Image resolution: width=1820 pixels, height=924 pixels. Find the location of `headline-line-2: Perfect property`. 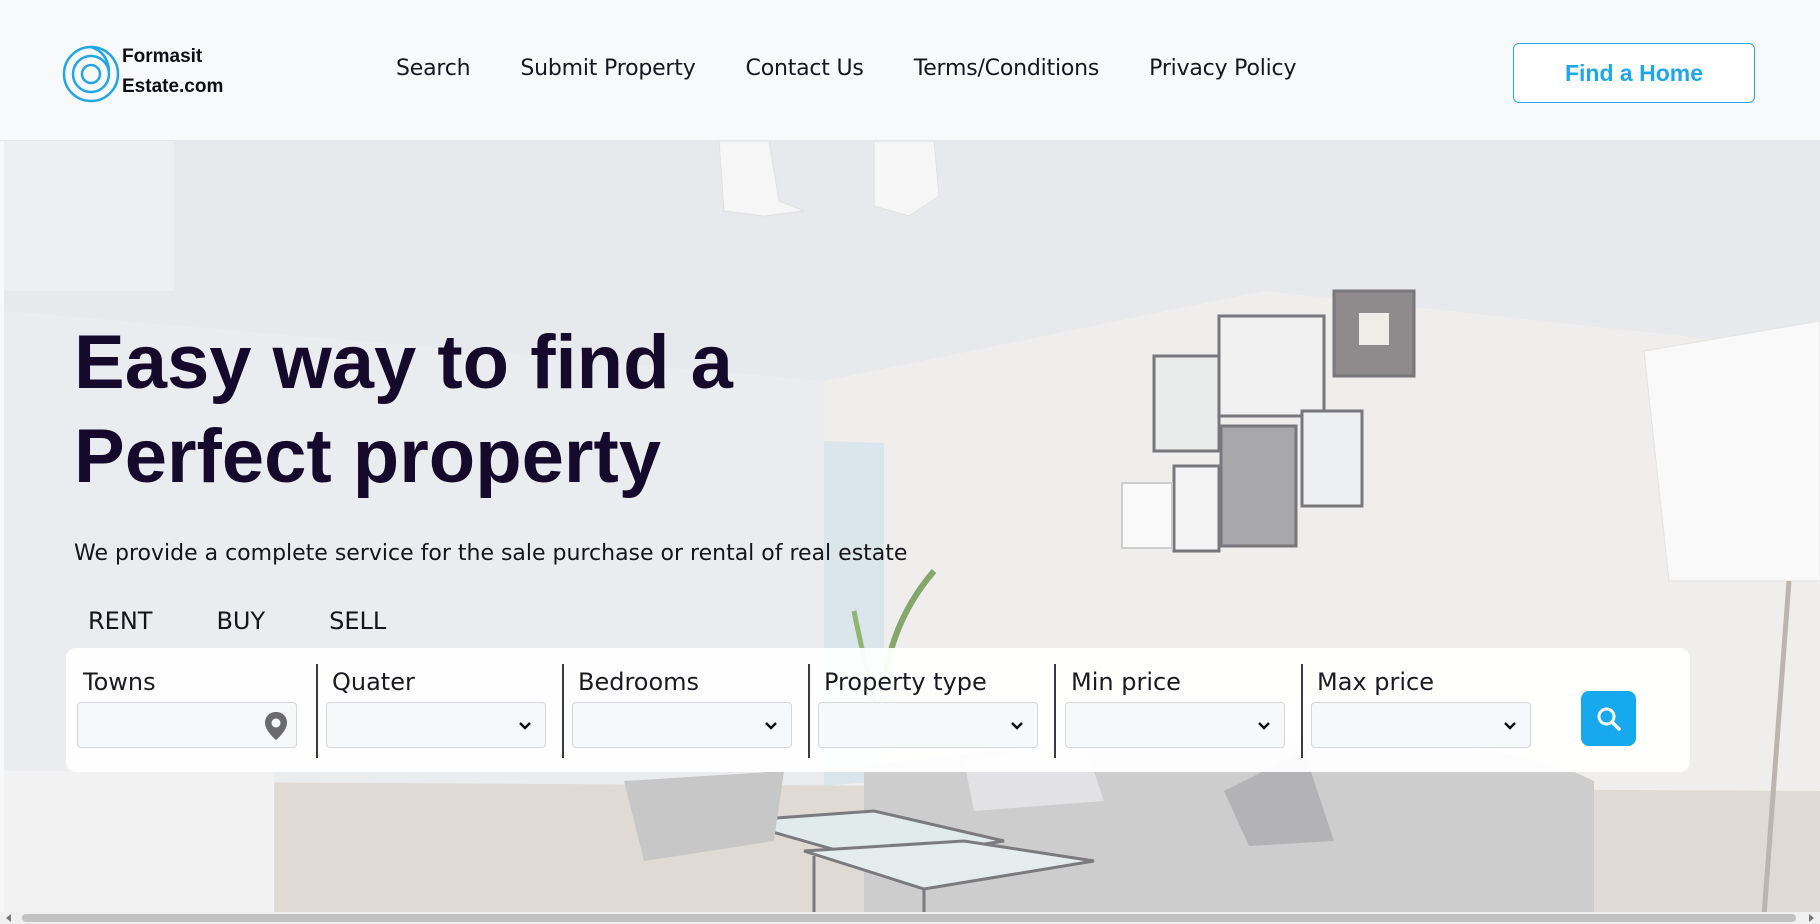

headline-line-2: Perfect property is located at coordinates (368, 456).